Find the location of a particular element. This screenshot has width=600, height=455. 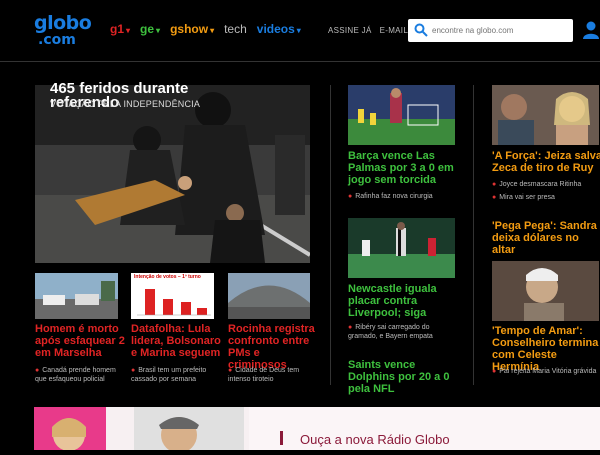

card-subitem: ● Rafinha faz nova cirurgia is located at coordinates (403, 196).